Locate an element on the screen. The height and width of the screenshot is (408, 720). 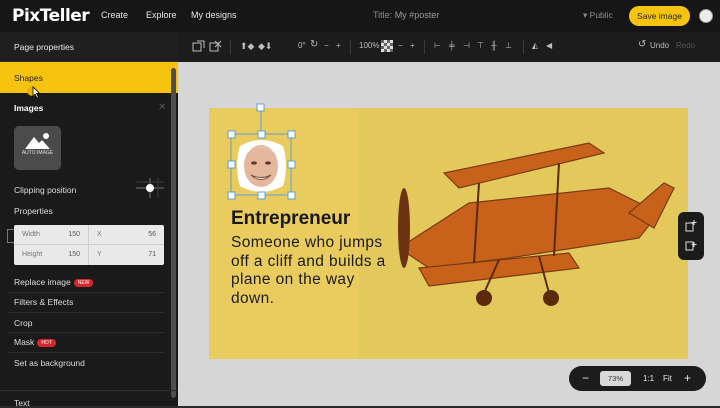
zoom-out-icon: − is located at coordinates (585, 378).